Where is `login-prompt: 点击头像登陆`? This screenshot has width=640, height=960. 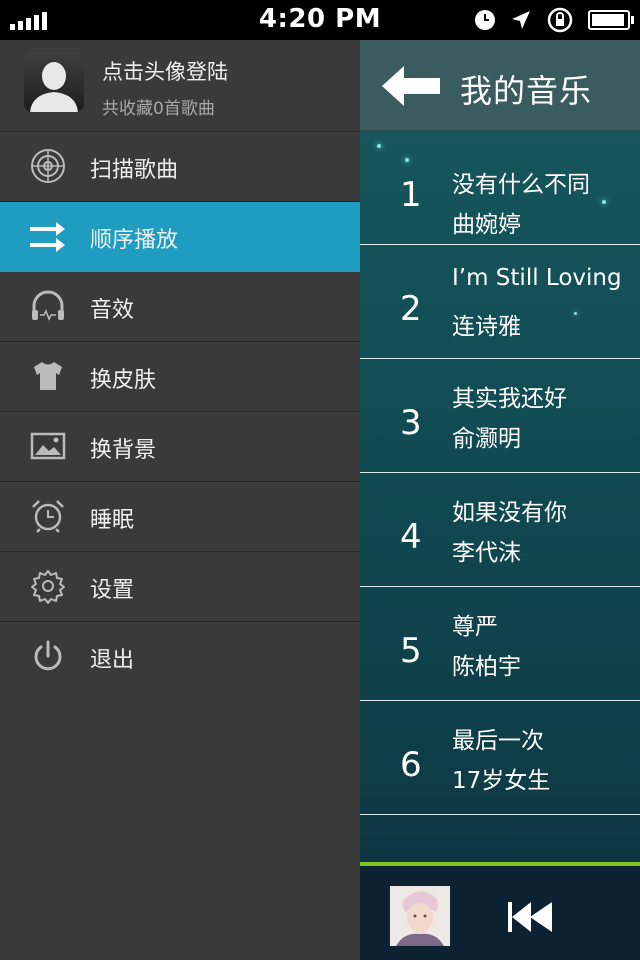 login-prompt: 点击头像登陆 is located at coordinates (165, 71).